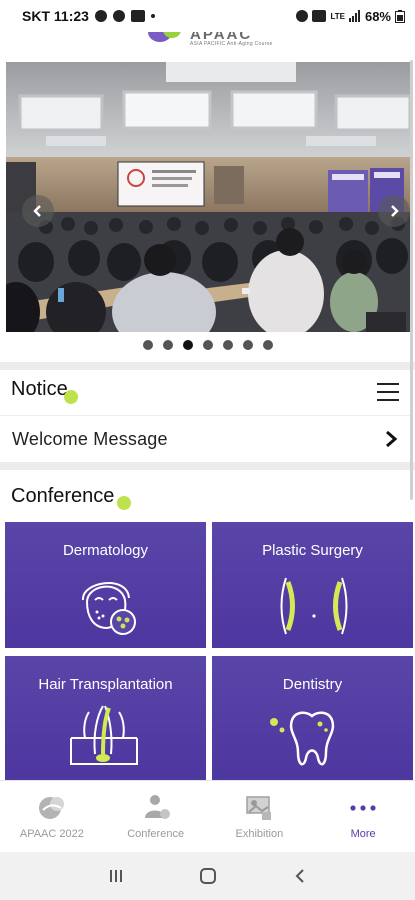 The height and width of the screenshot is (900, 415). I want to click on tooth-icon, so click(302, 738).